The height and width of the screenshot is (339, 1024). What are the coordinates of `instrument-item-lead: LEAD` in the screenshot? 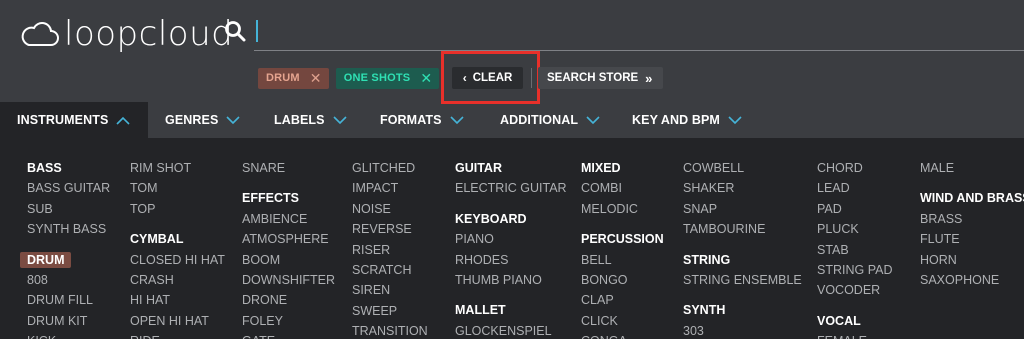 It's located at (854, 188).